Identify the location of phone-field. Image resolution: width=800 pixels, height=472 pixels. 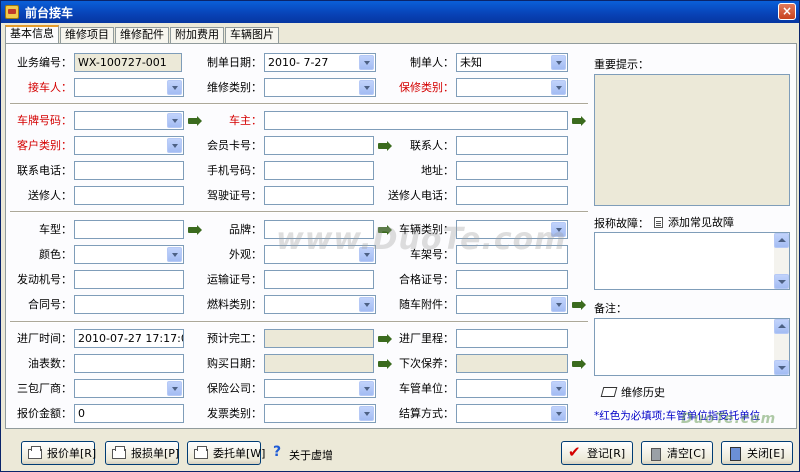
(129, 170).